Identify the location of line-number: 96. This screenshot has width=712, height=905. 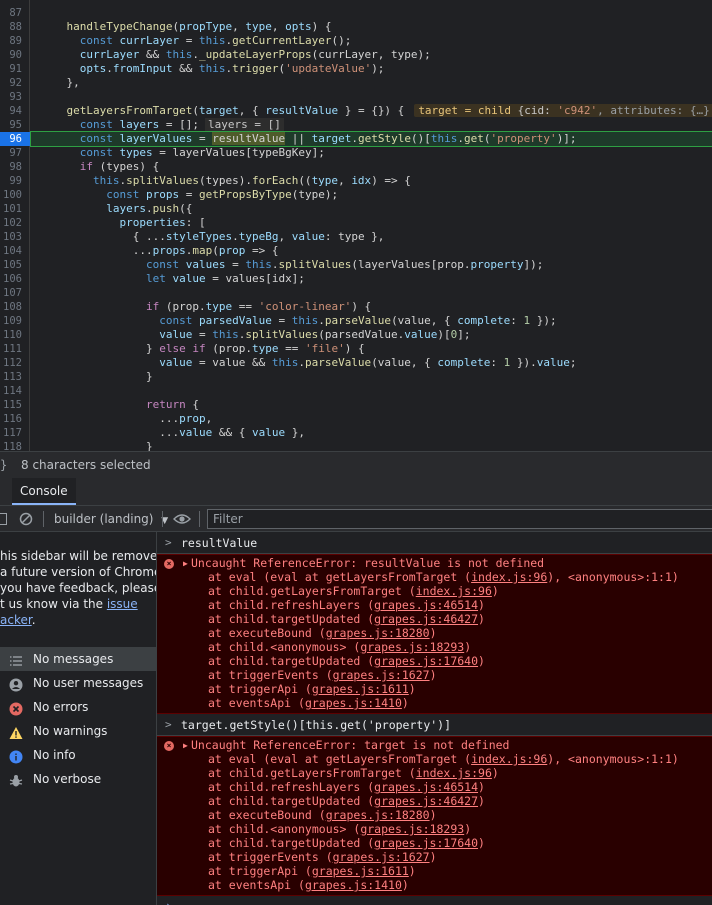
(15, 139).